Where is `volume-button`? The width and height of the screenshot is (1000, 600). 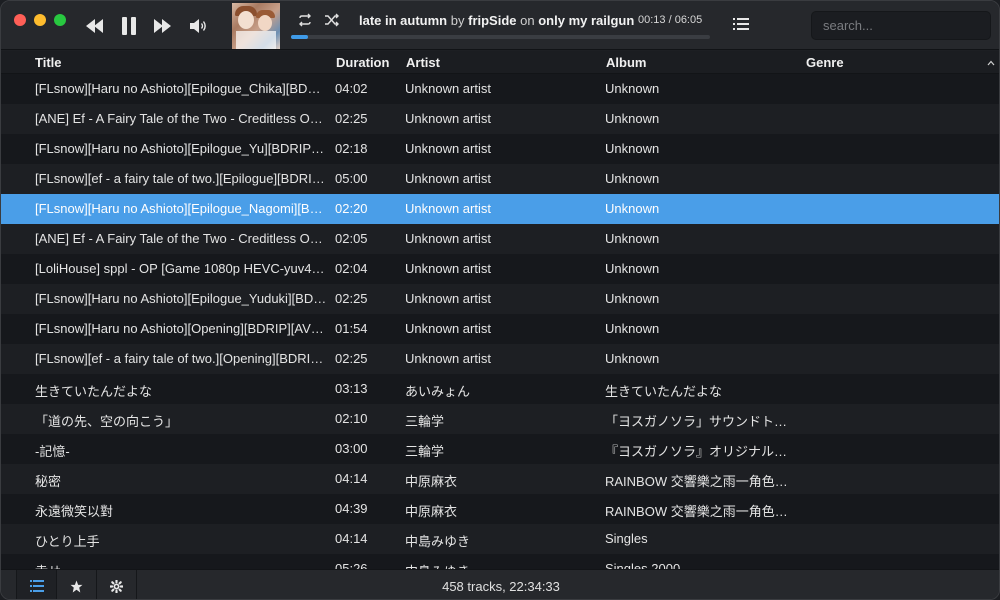
volume-button is located at coordinates (199, 26).